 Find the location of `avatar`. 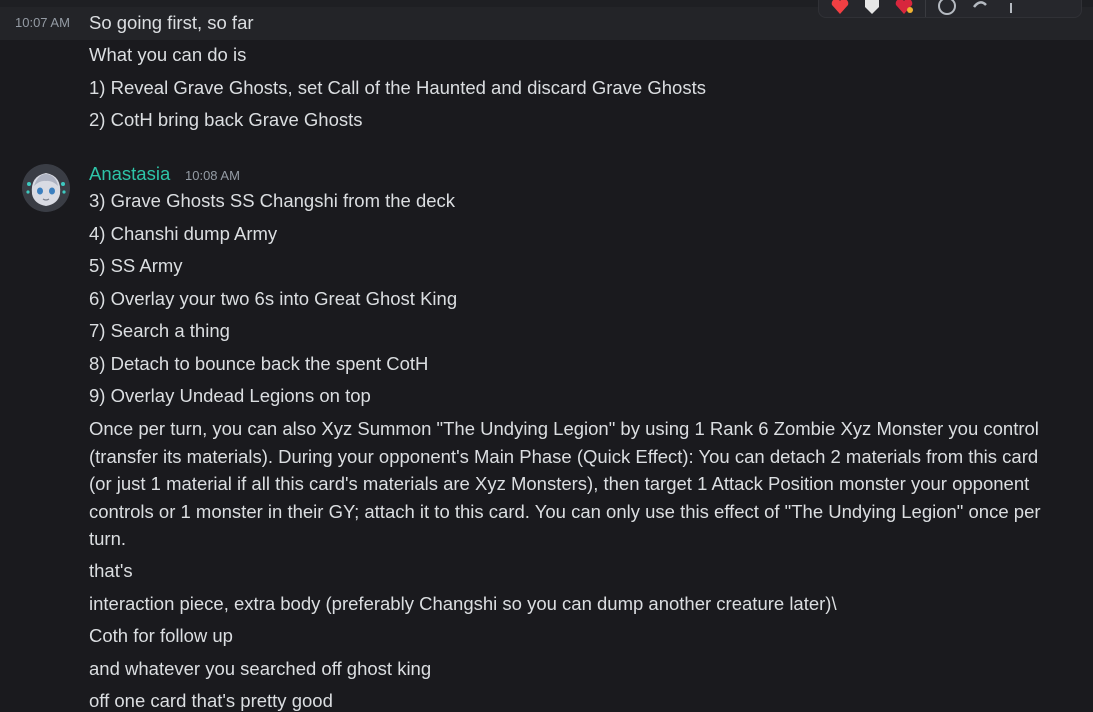

avatar is located at coordinates (46, 188).